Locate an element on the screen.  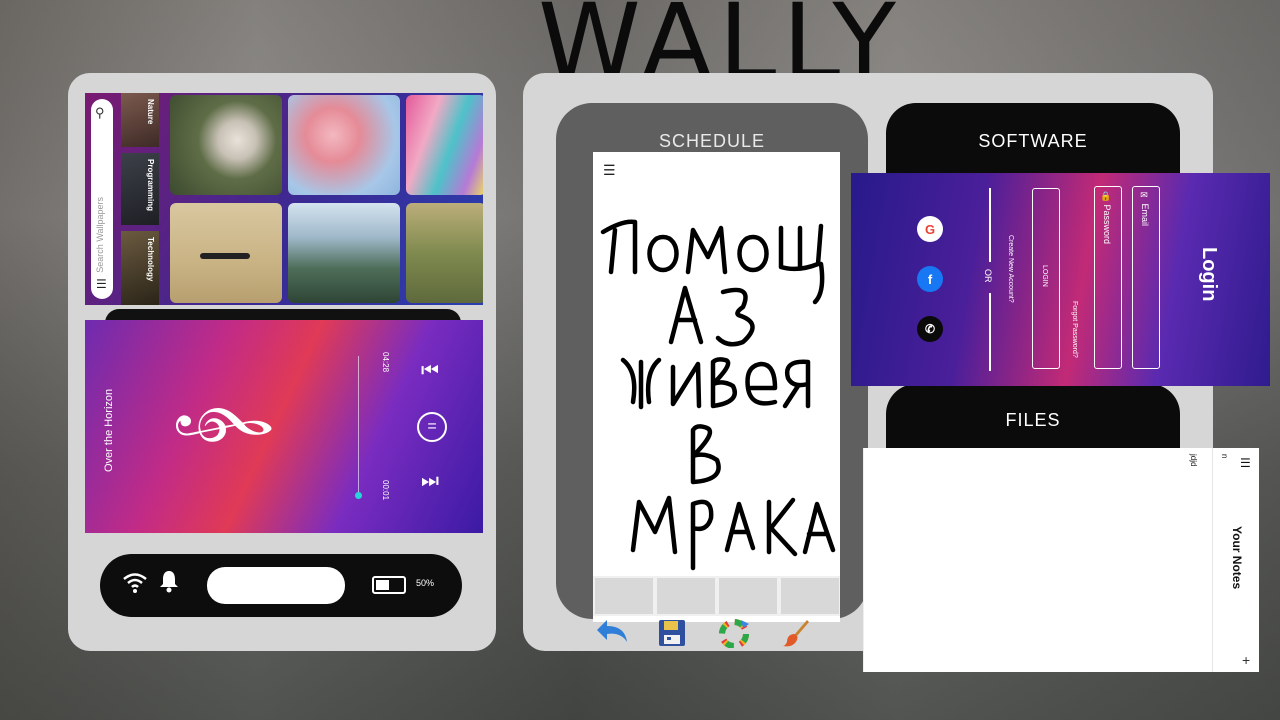
brush-button is located at coordinates (810, 612).